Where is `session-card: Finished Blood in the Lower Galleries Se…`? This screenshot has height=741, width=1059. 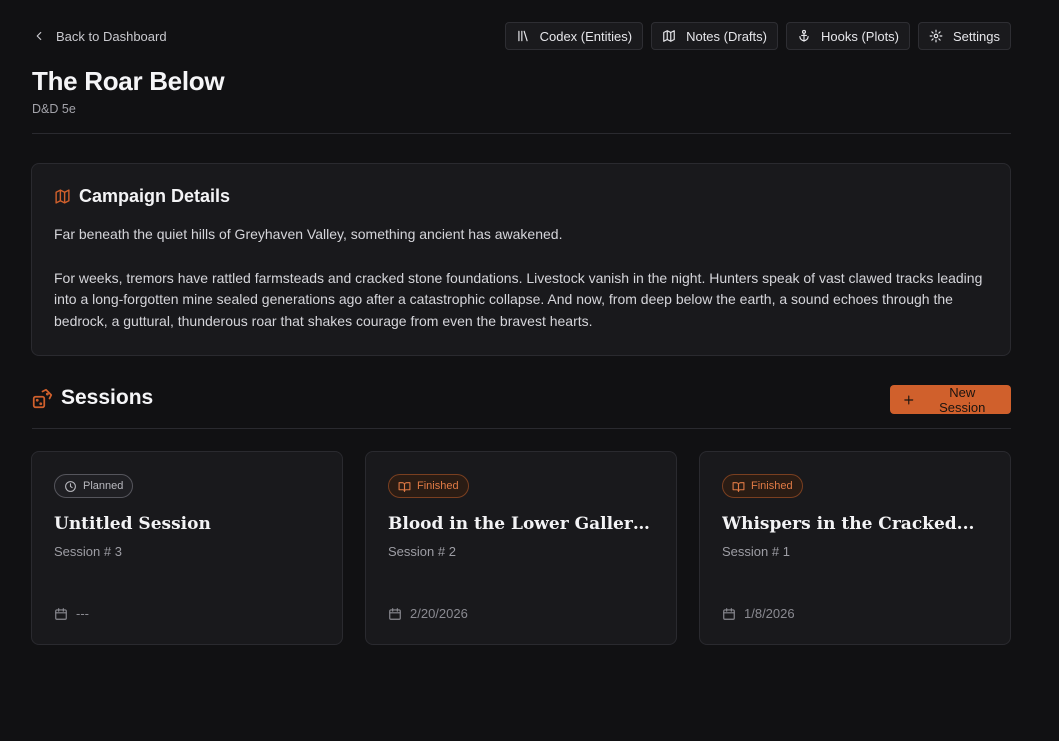
session-card: Finished Blood in the Lower Galleries Se… is located at coordinates (521, 548).